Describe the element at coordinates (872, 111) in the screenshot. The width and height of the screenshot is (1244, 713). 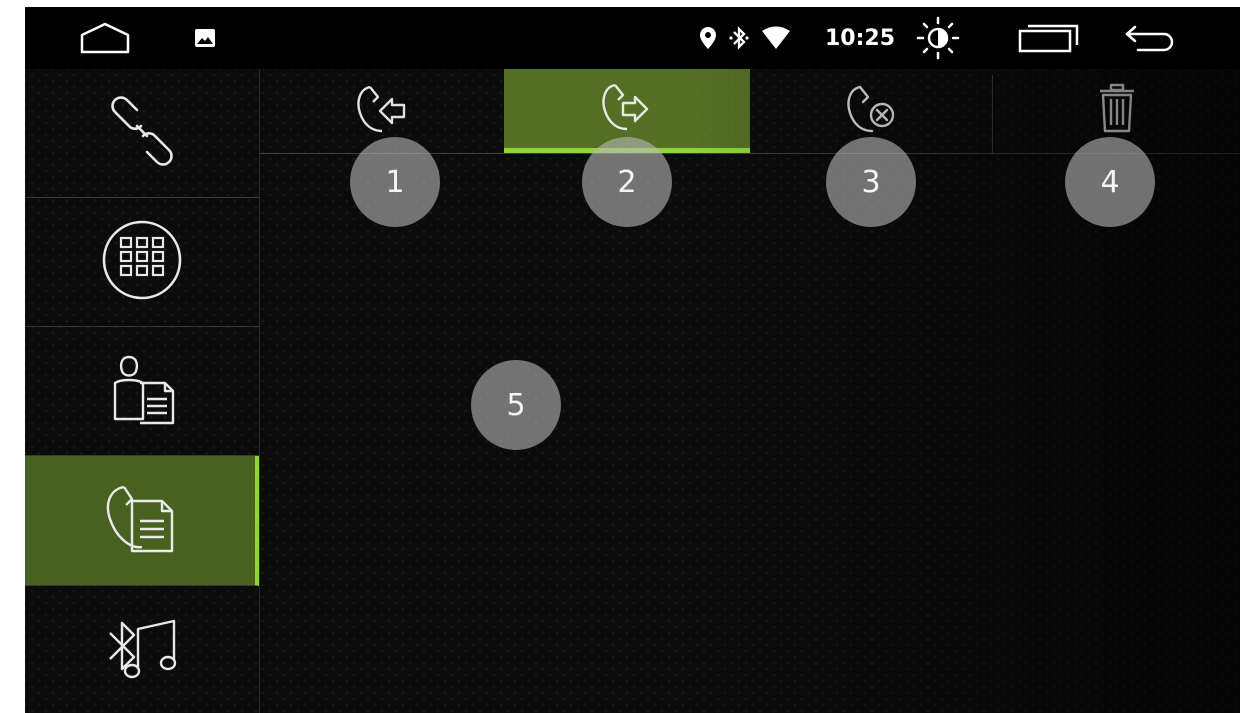
I see `missed-call-icon` at that location.